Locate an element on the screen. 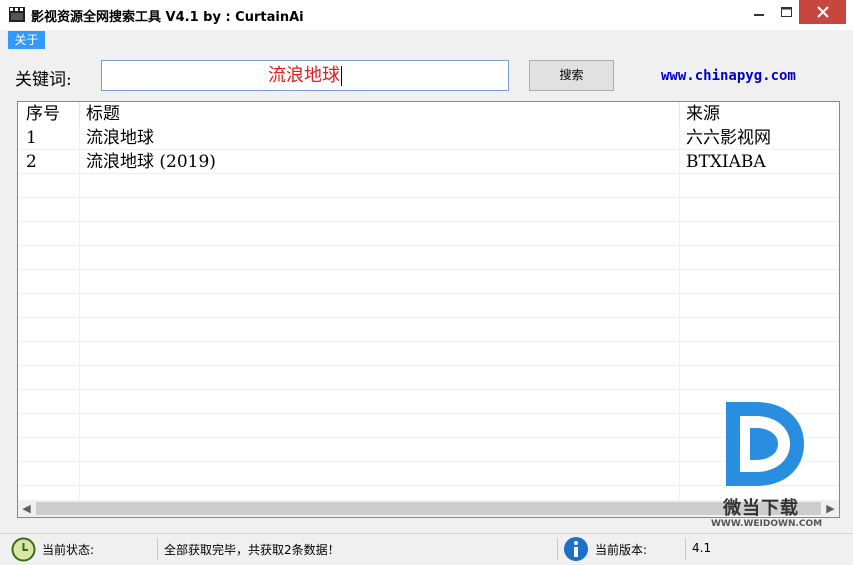 The height and width of the screenshot is (565, 853). weidown-logo is located at coordinates (765, 444).